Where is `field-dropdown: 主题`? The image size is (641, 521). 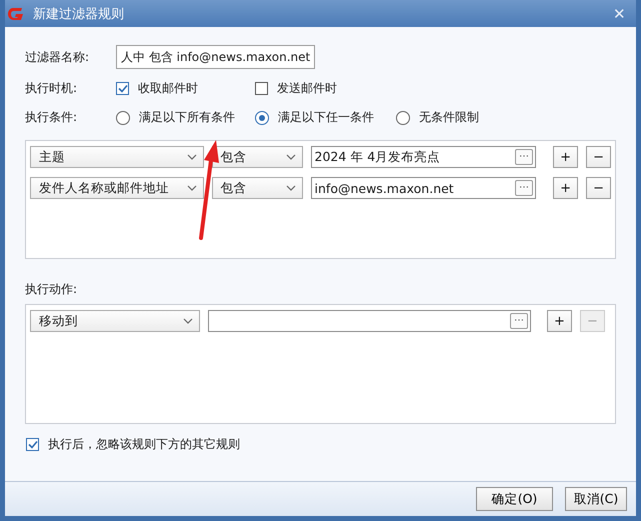
field-dropdown: 主题 is located at coordinates (117, 157).